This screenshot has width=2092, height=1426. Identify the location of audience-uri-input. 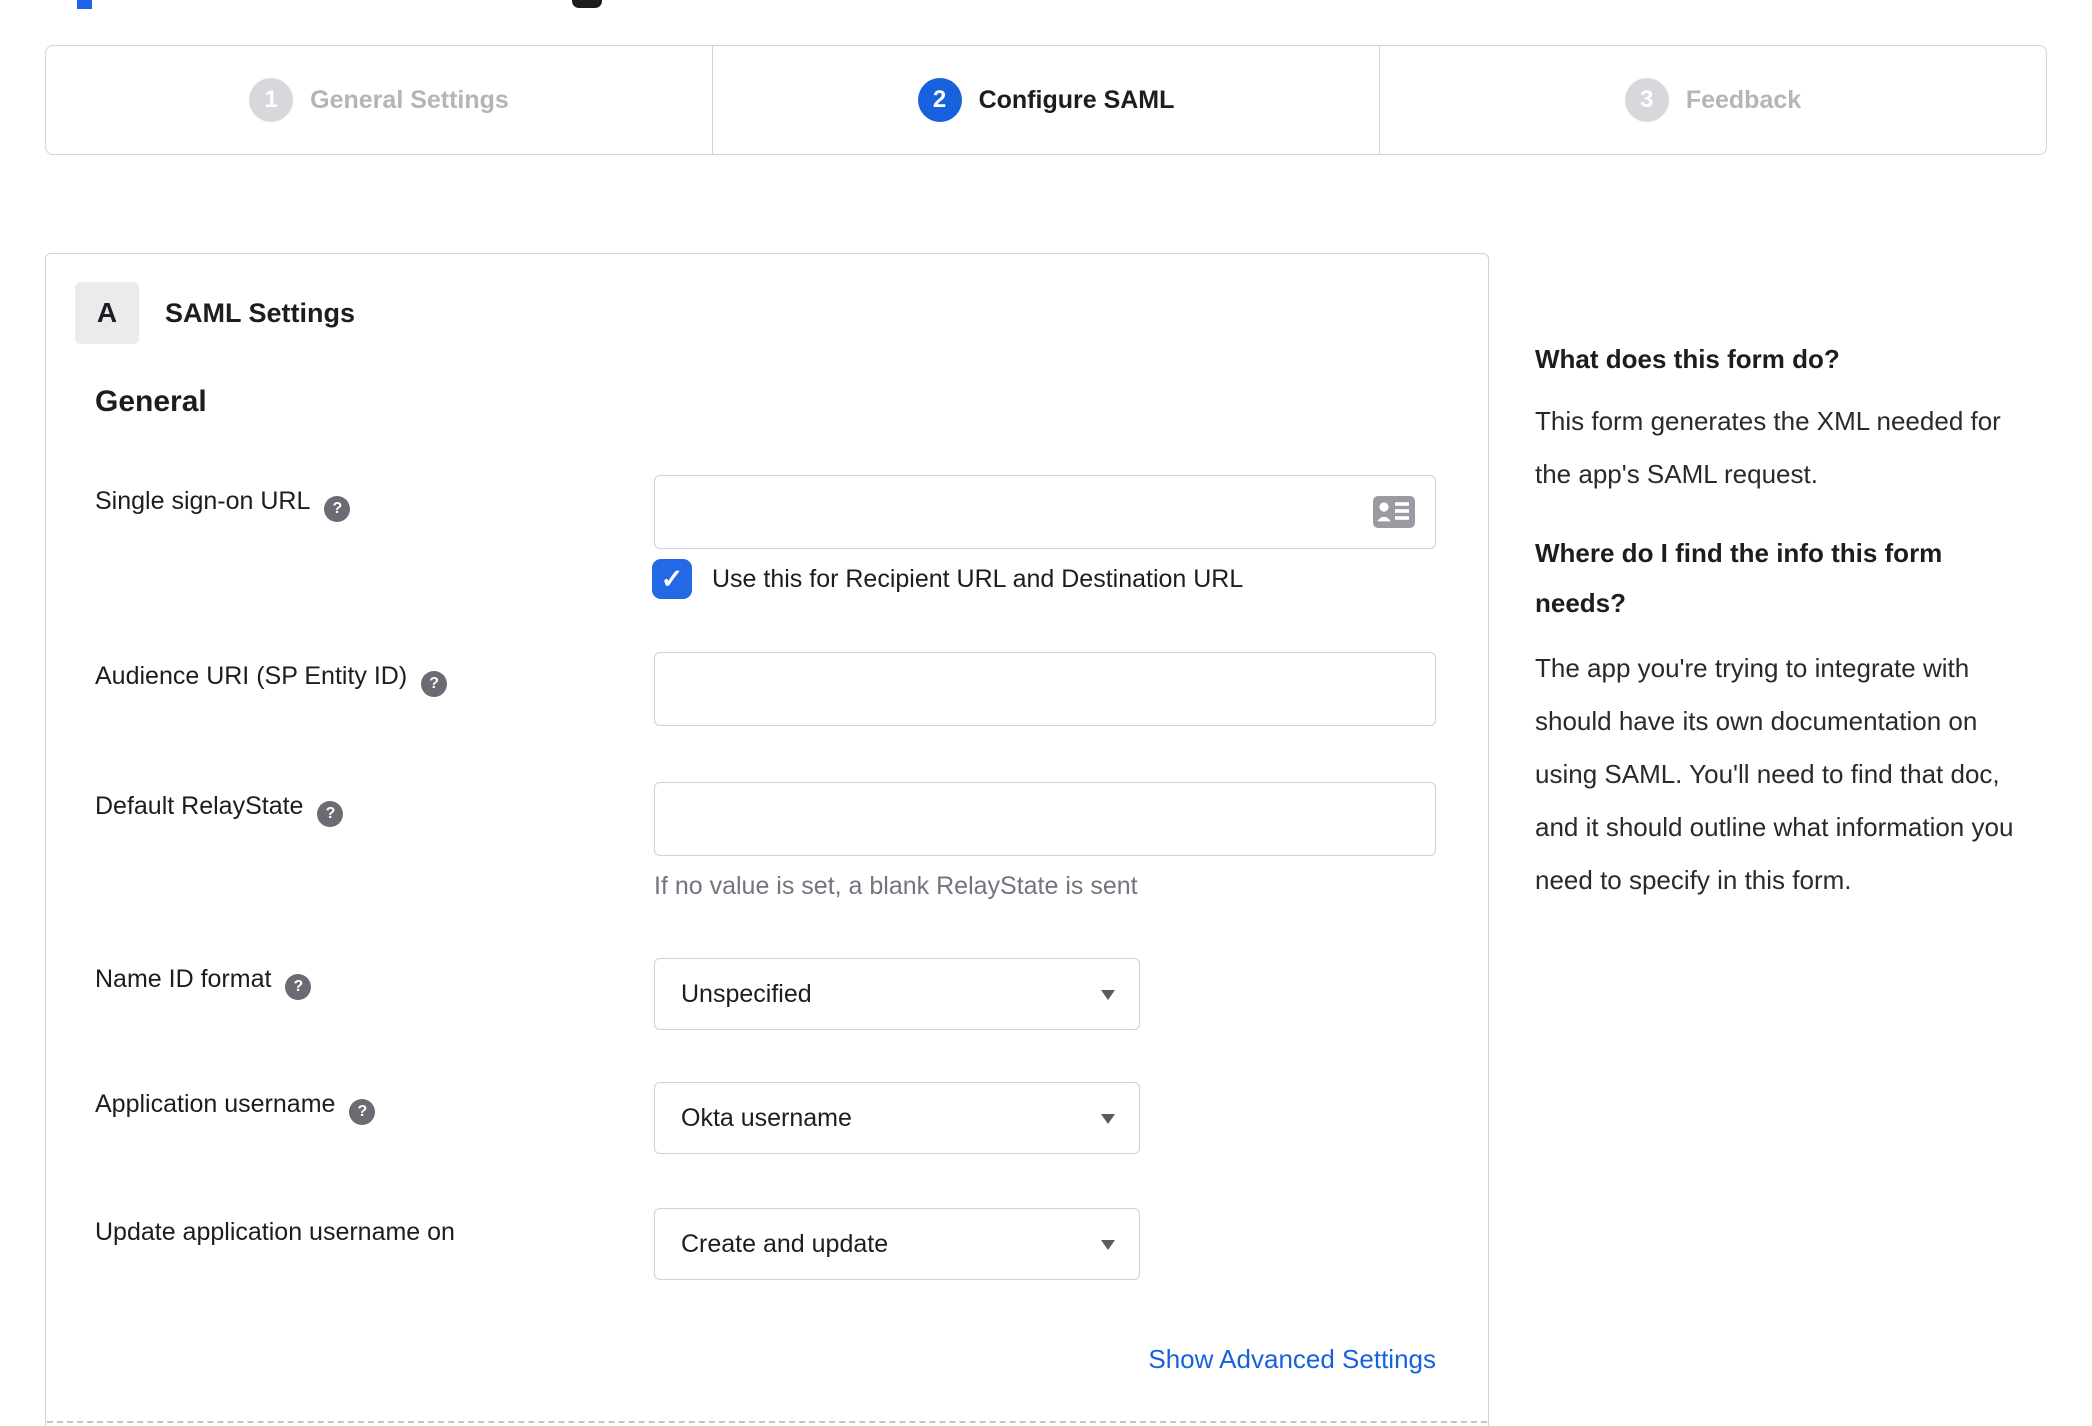
(1045, 689).